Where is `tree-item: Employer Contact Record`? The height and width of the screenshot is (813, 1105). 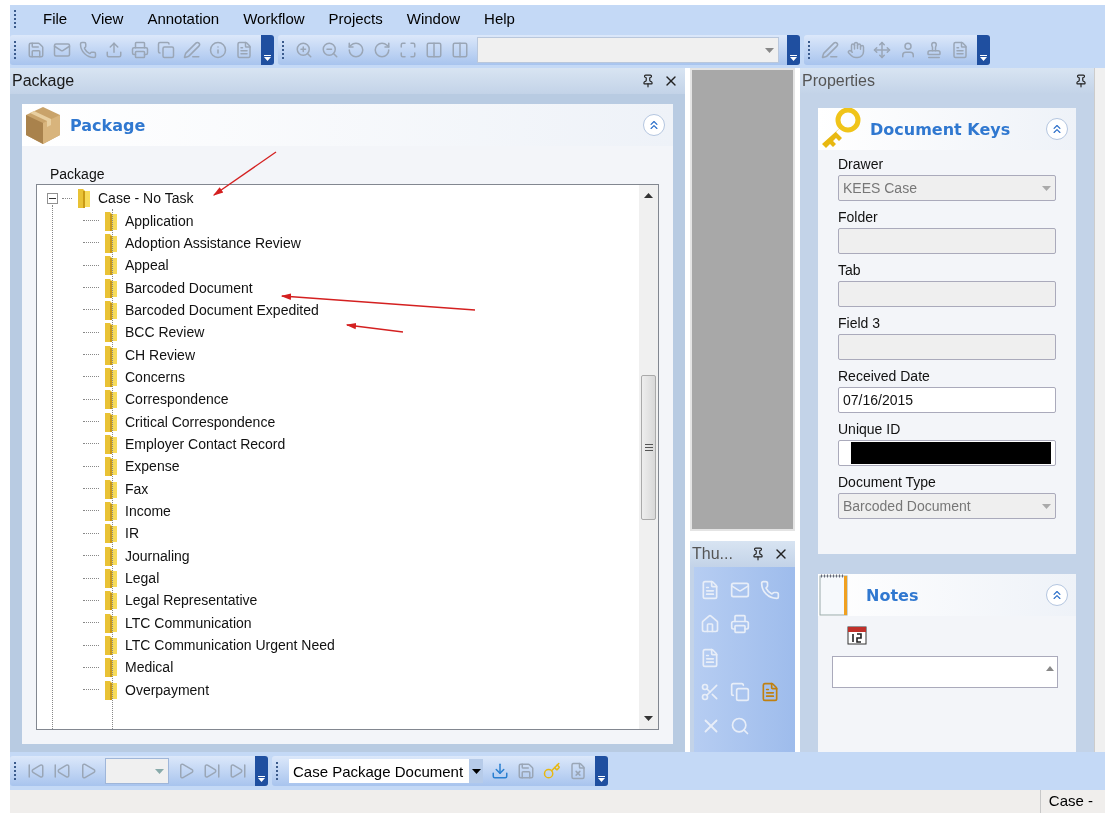 tree-item: Employer Contact Record is located at coordinates (205, 443).